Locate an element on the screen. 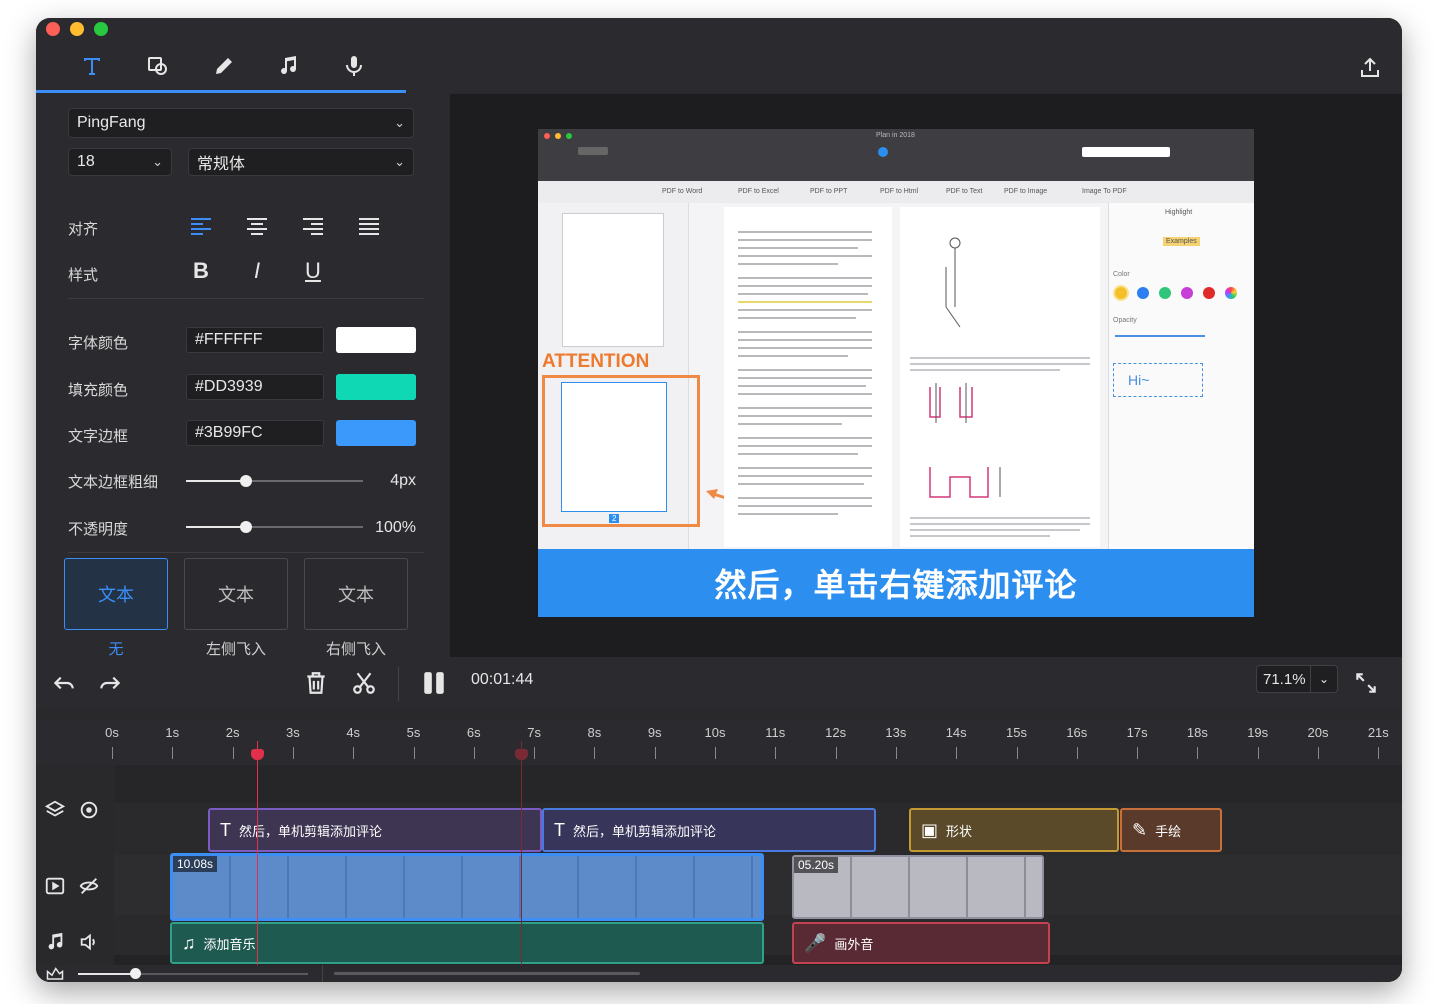 Image resolution: width=1440 pixels, height=1004 pixels. border-color-hex-input: #3B99FC is located at coordinates (255, 433).